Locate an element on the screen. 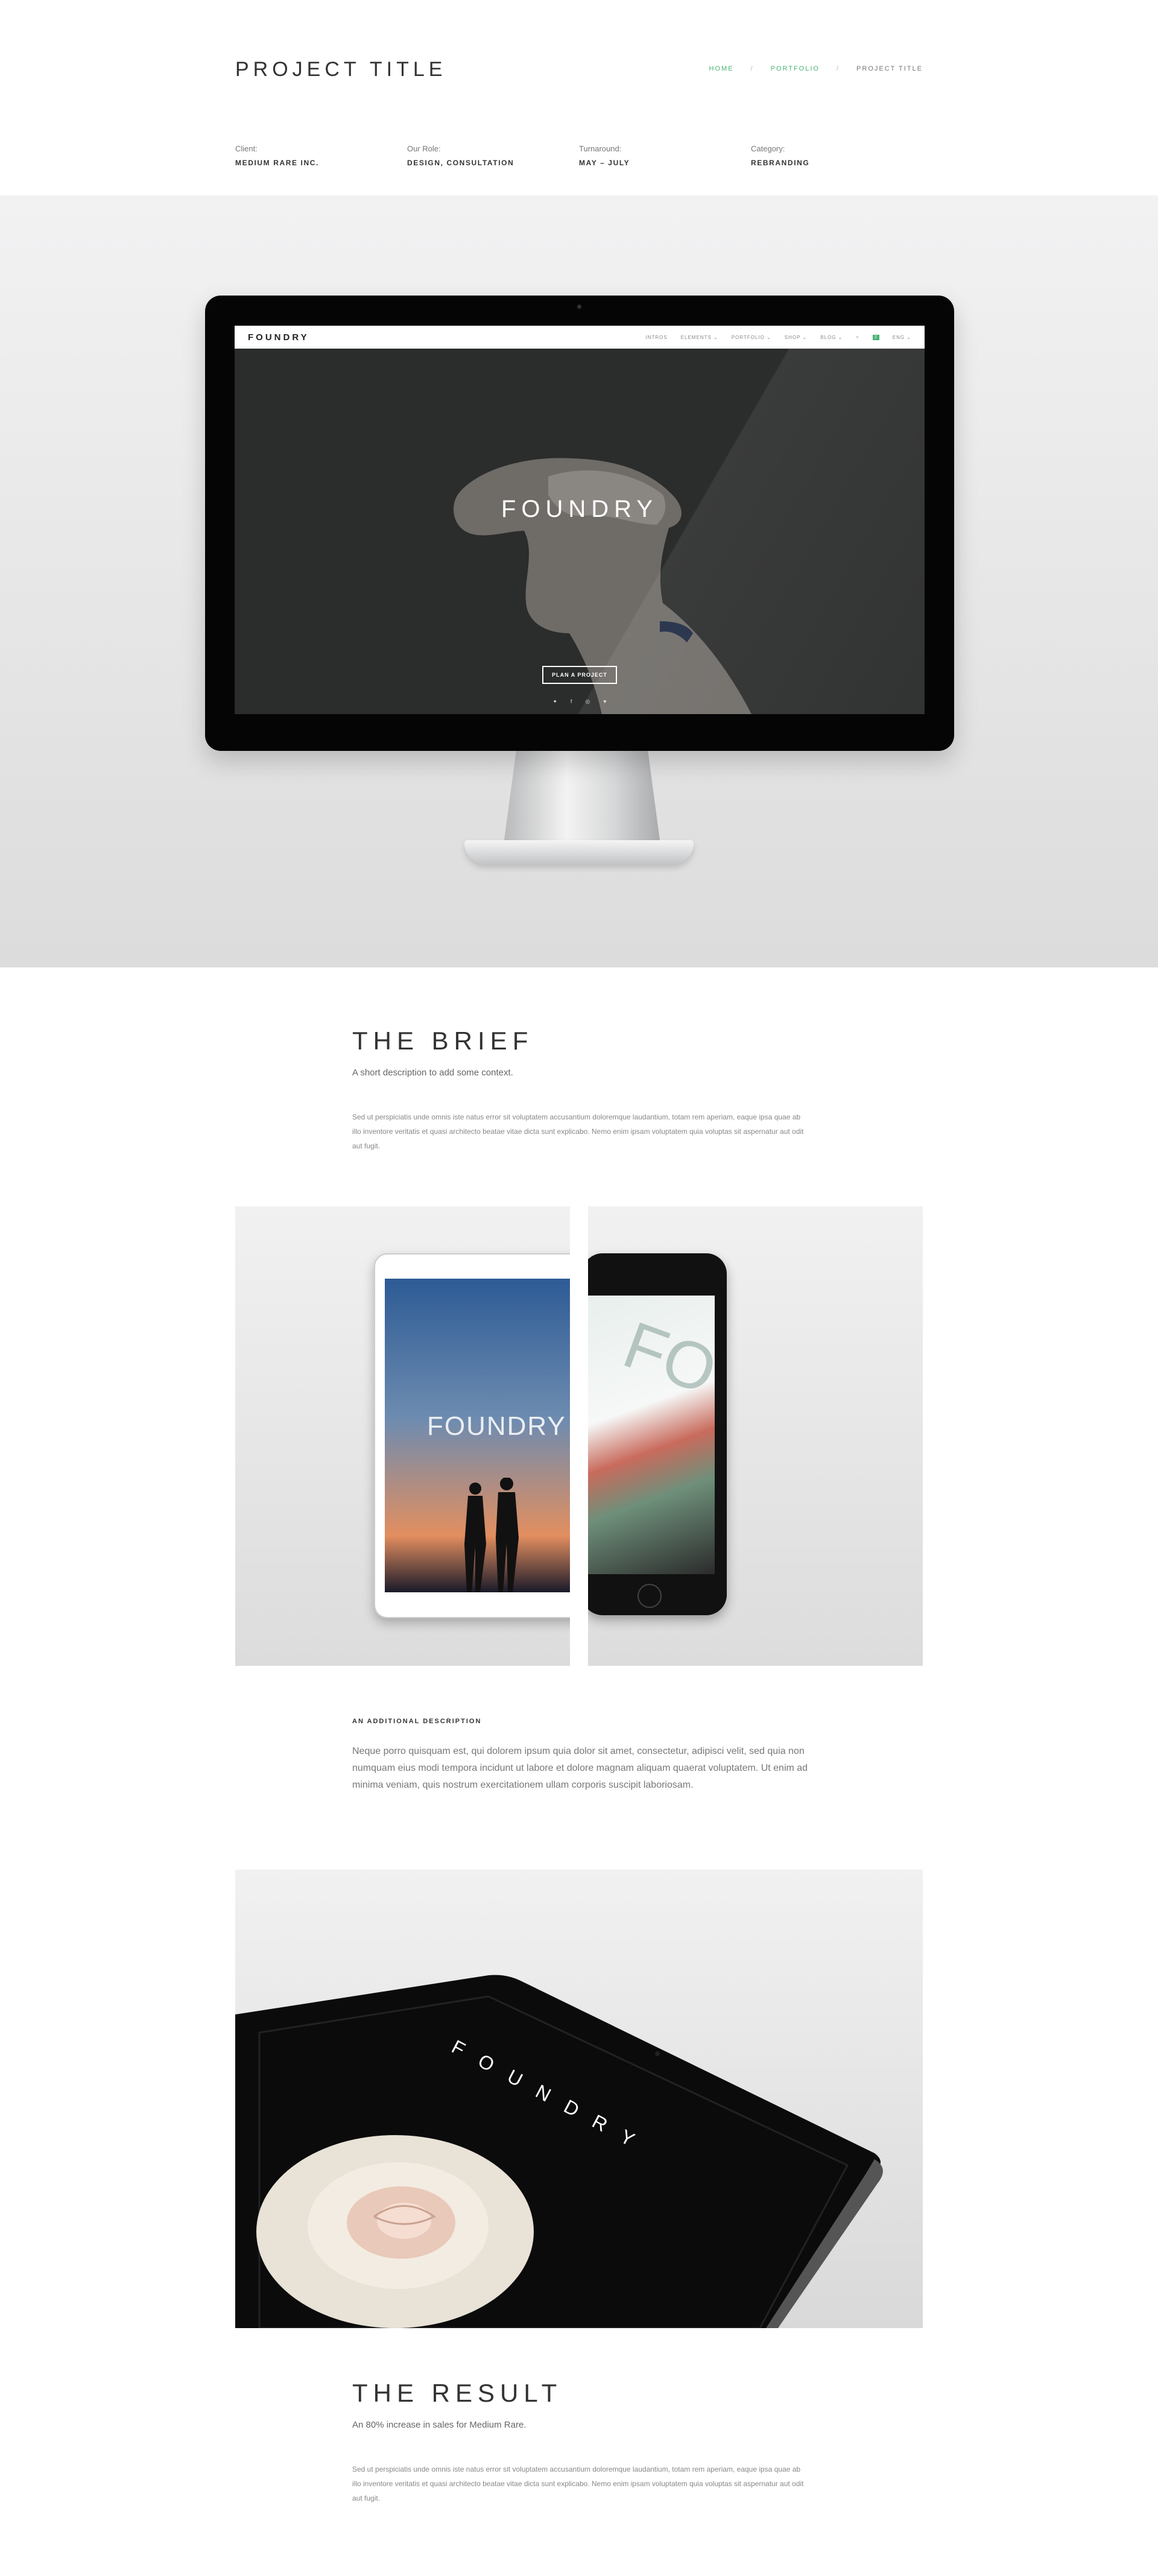 The width and height of the screenshot is (1158, 2576). tablet-showcase: FOUNDRY is located at coordinates (579, 2099).